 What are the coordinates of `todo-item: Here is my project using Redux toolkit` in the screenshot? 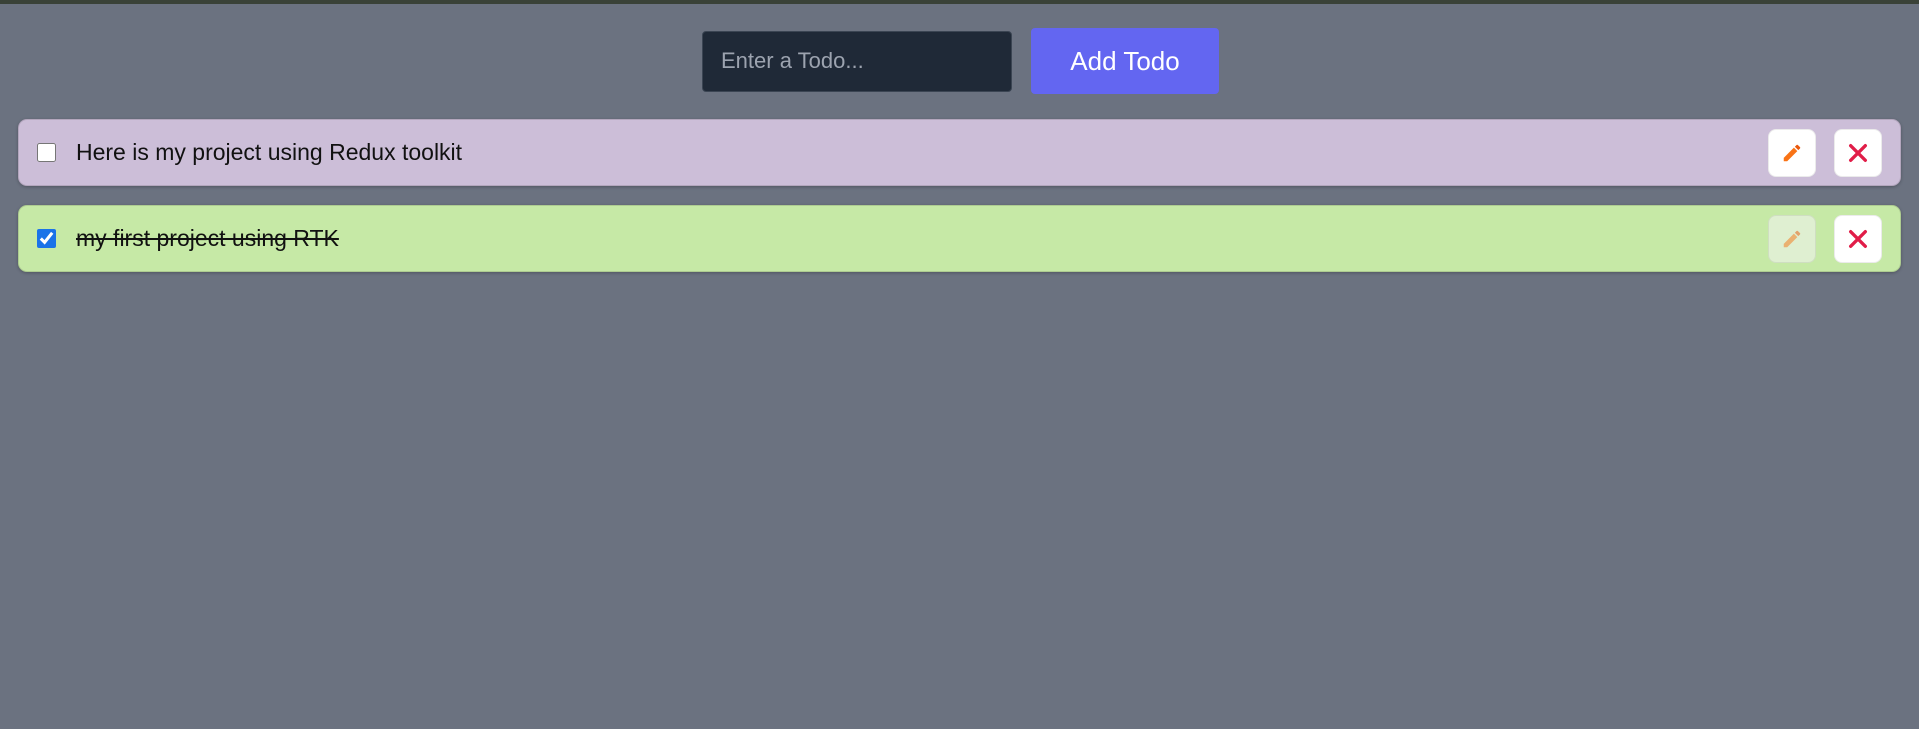 It's located at (959, 152).